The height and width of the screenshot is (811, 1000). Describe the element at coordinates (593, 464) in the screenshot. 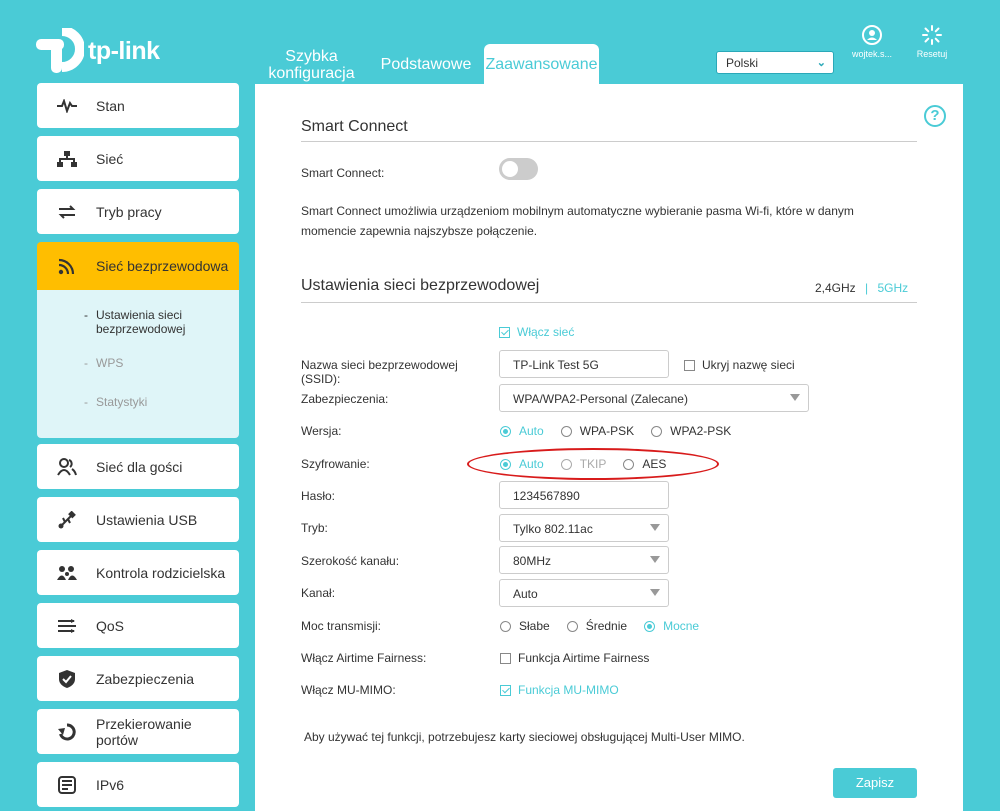

I see `highlight-ellipse` at that location.